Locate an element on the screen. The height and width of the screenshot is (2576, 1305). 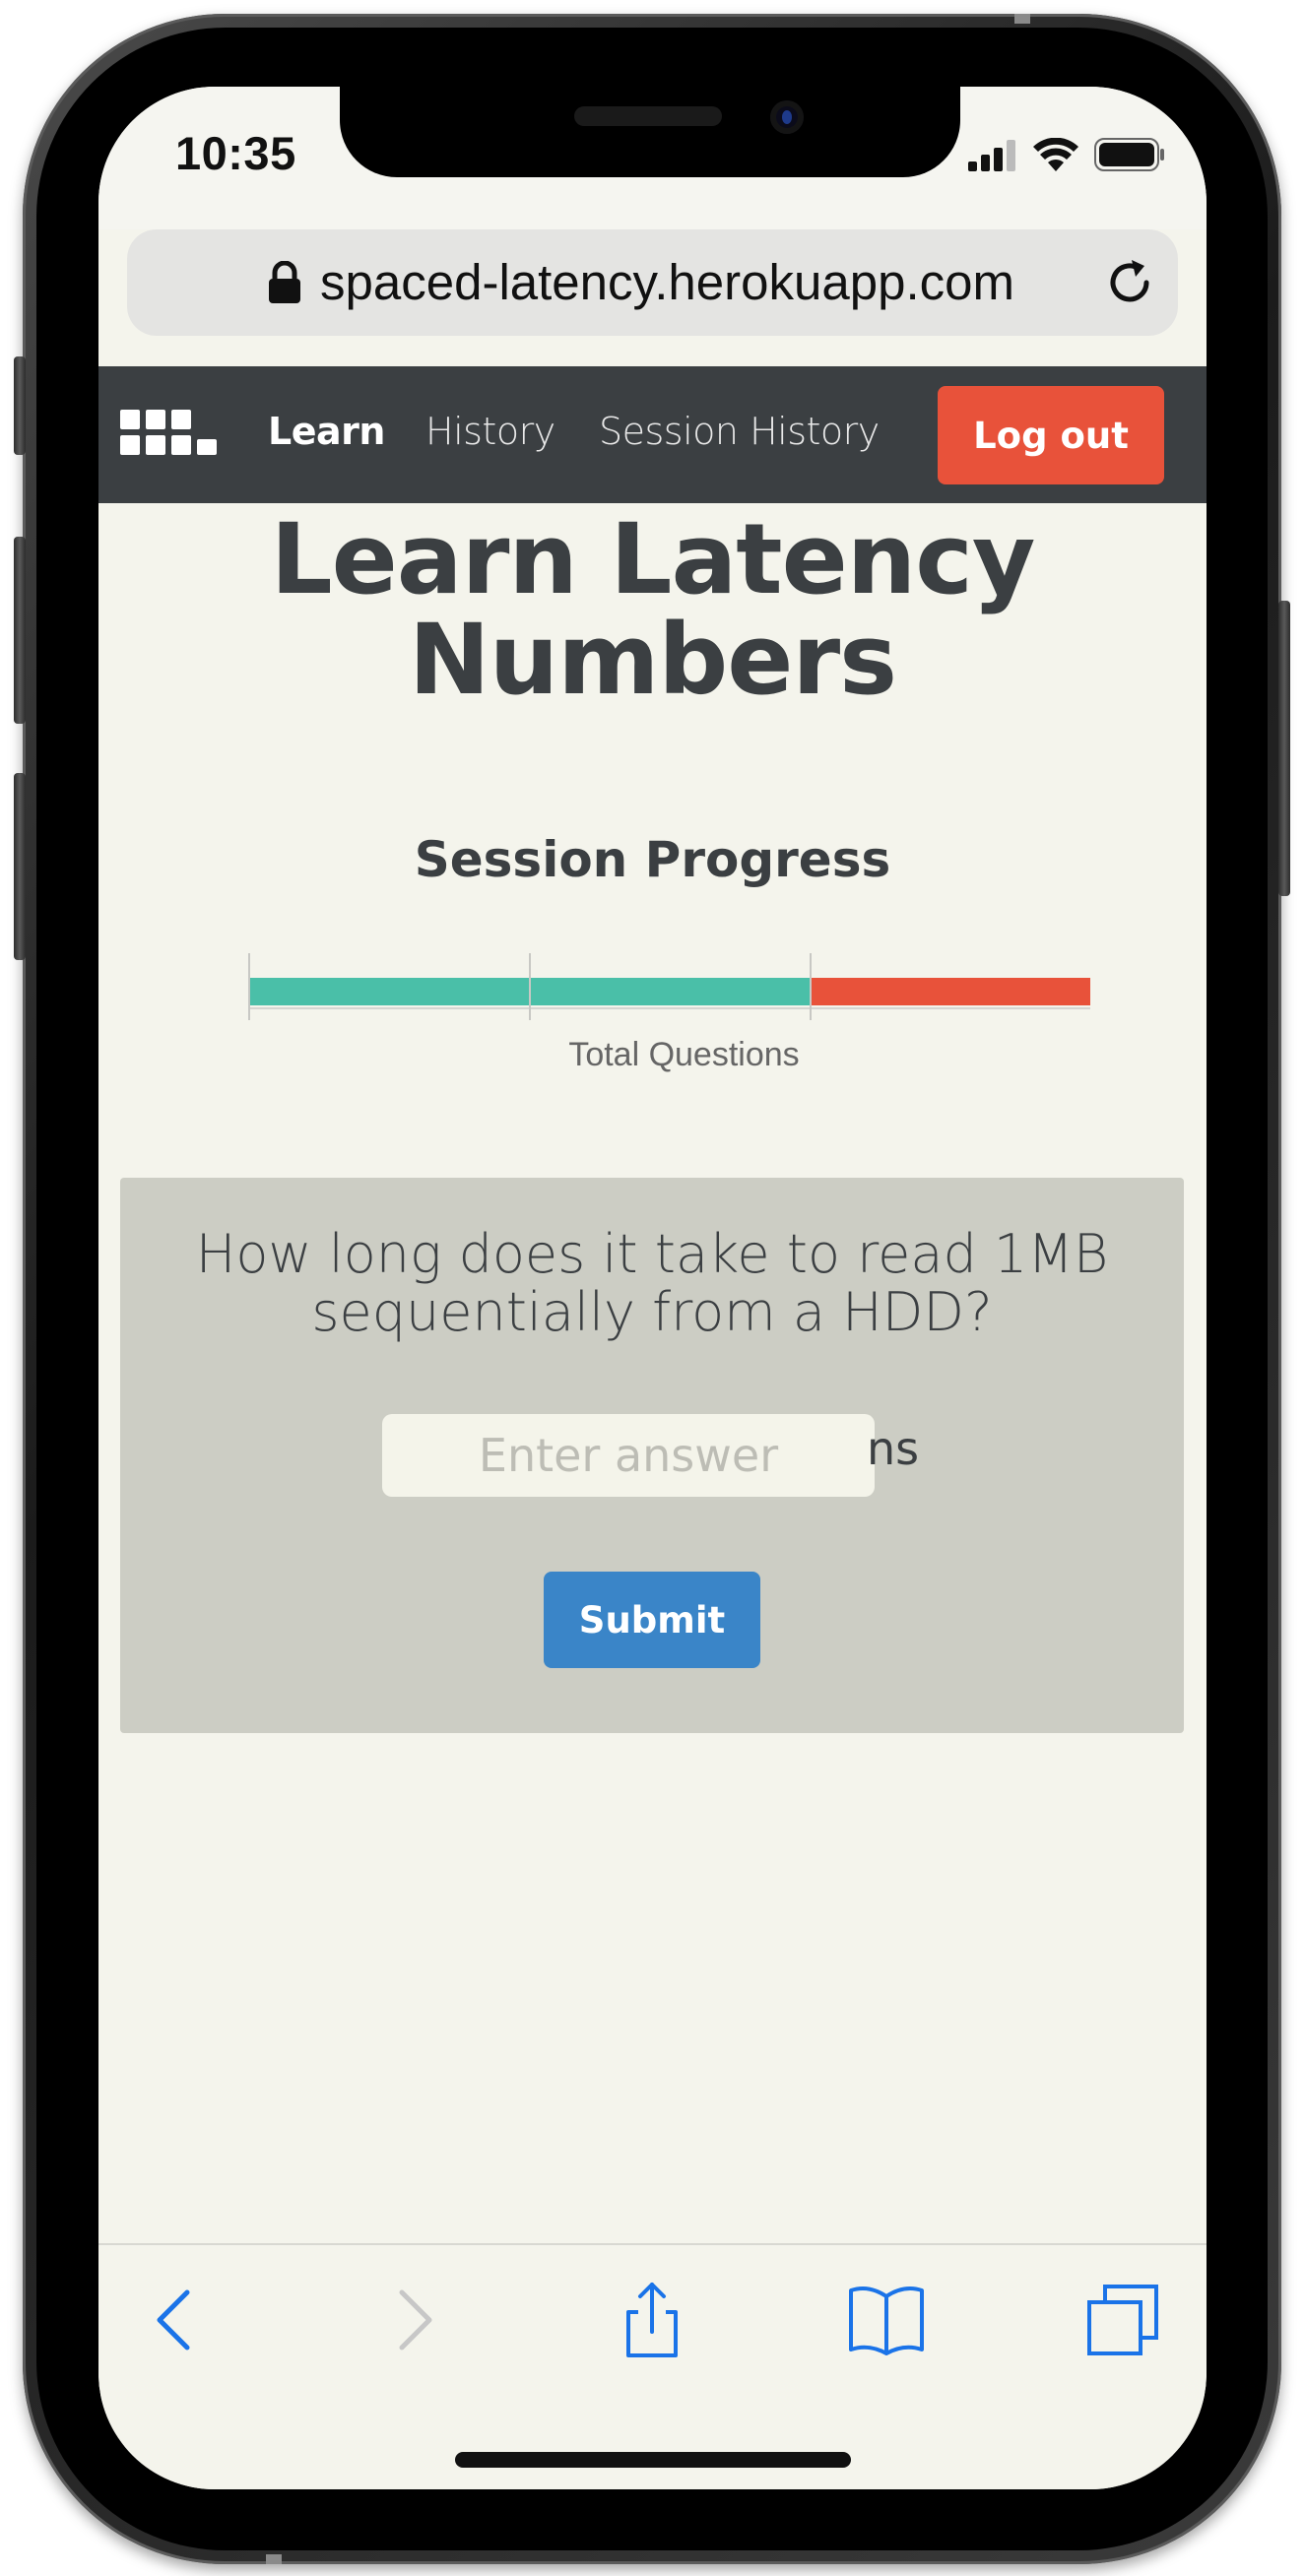
progress-heading: Session Progress is located at coordinates (652, 859).